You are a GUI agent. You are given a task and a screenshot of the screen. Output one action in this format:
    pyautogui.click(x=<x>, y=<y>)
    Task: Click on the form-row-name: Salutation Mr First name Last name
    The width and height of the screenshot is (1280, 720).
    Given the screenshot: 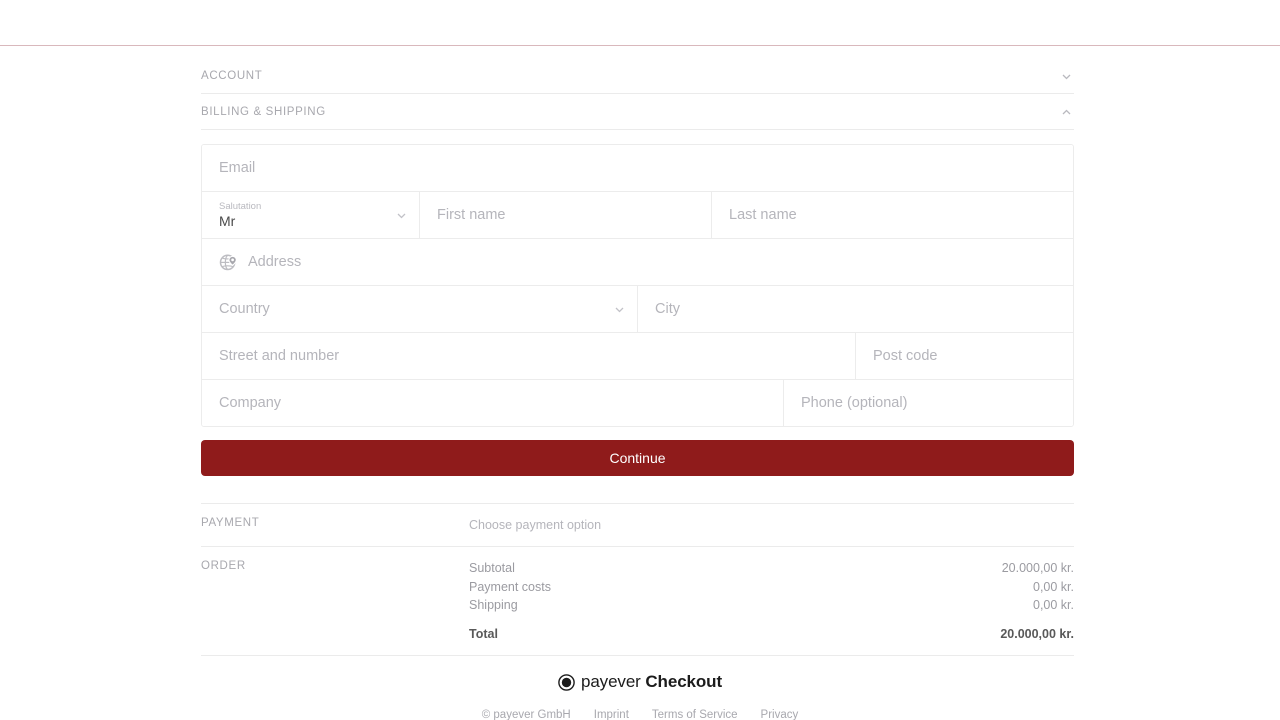 What is the action you would take?
    pyautogui.click(x=637, y=215)
    